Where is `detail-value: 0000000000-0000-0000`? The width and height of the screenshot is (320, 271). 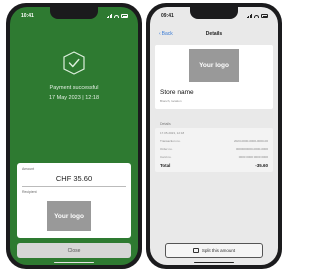
detail-value: 0000000000-0000-0000 is located at coordinates (251, 149).